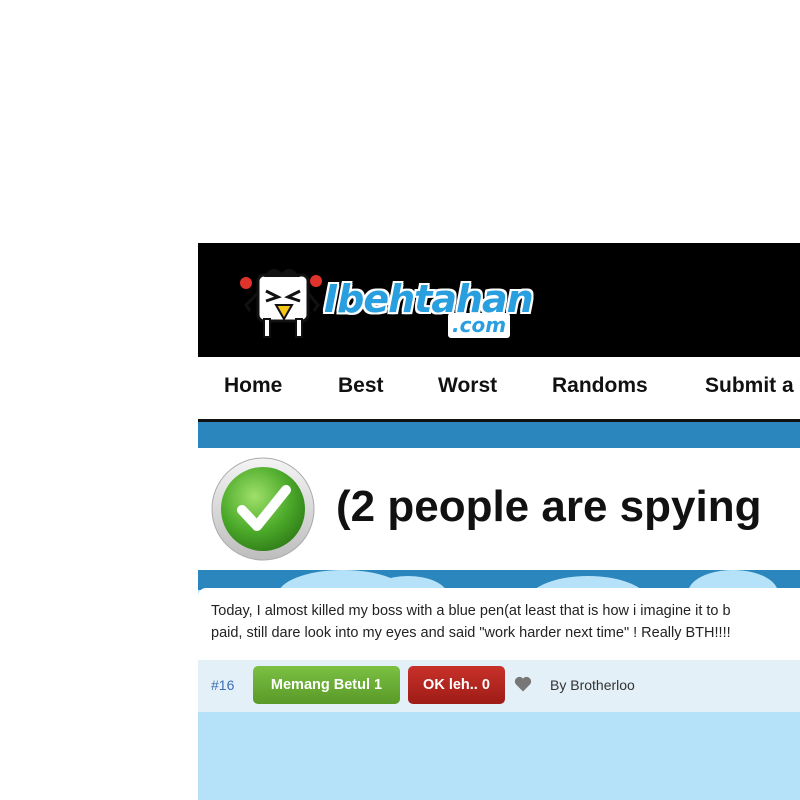 This screenshot has height=800, width=800. I want to click on green-check-icon, so click(263, 509).